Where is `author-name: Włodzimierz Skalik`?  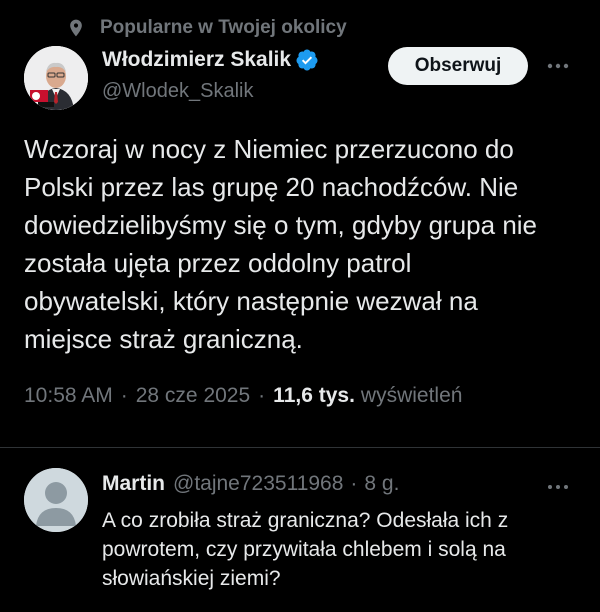 author-name: Włodzimierz Skalik is located at coordinates (196, 60).